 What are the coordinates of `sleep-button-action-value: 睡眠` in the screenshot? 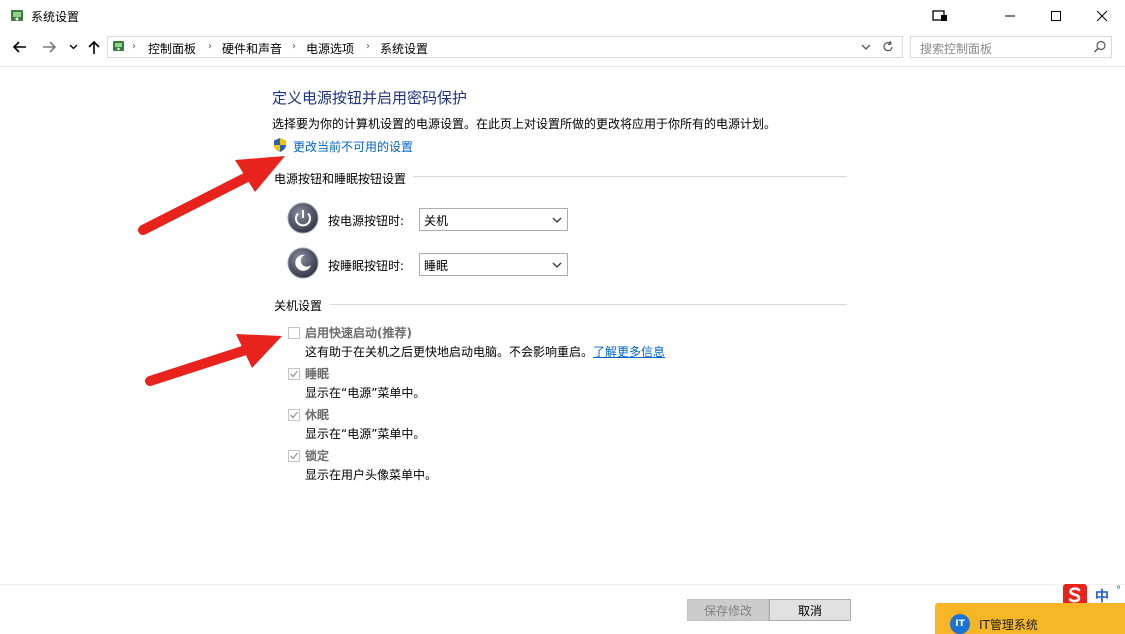 It's located at (436, 266).